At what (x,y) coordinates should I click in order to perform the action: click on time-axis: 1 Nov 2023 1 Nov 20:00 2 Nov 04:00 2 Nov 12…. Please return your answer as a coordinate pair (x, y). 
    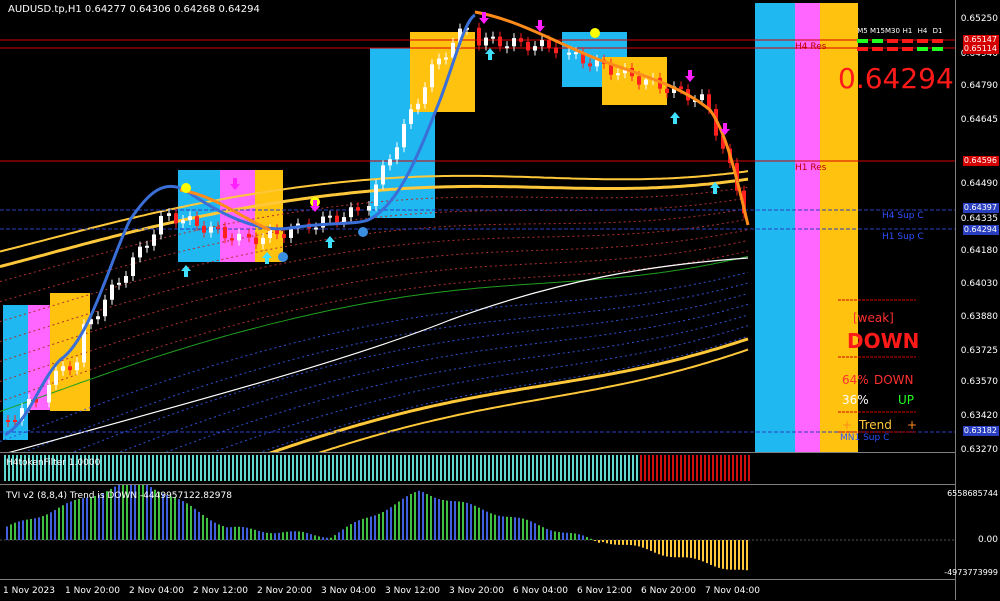
    Looking at the image, I should click on (478, 590).